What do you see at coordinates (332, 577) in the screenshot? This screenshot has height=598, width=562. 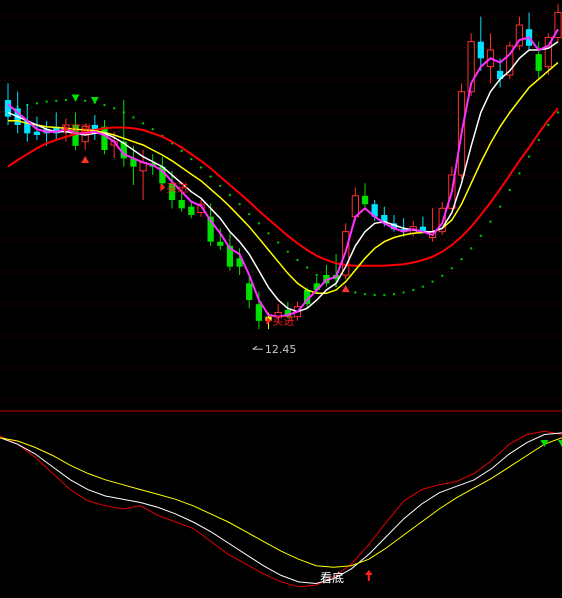 I see `bottom-label: 看底` at bounding box center [332, 577].